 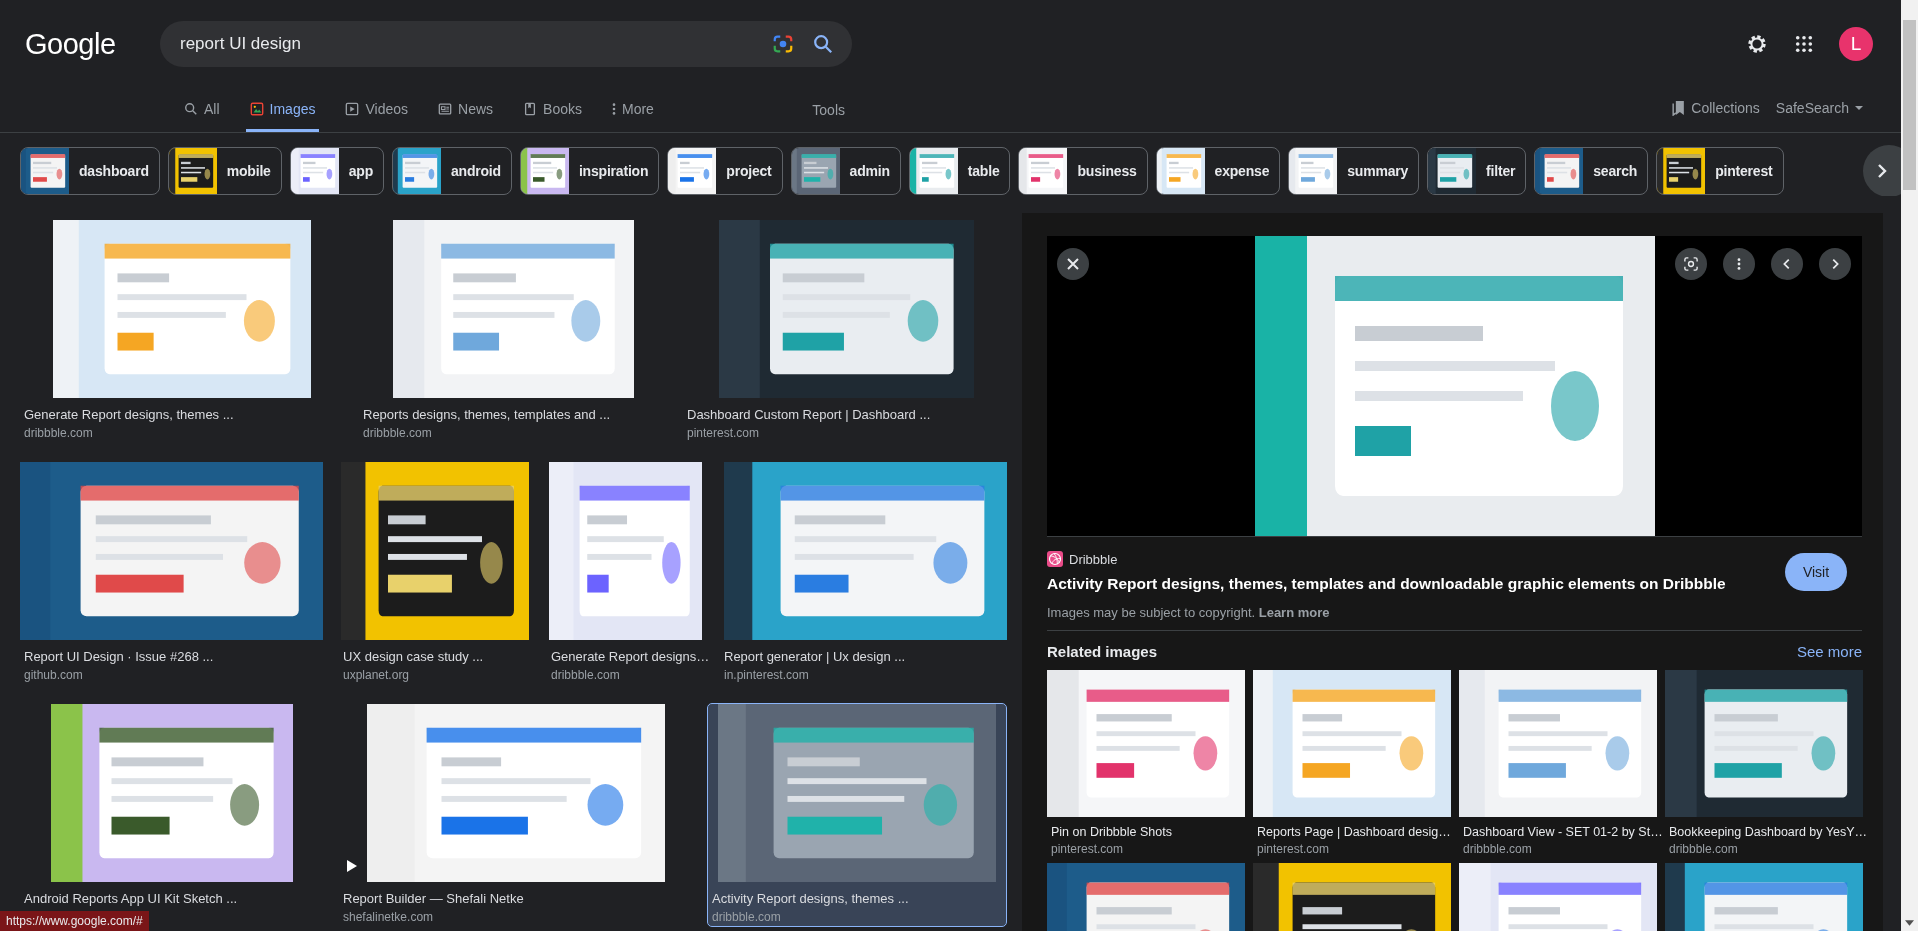 I want to click on filter-chip: project, so click(x=725, y=171).